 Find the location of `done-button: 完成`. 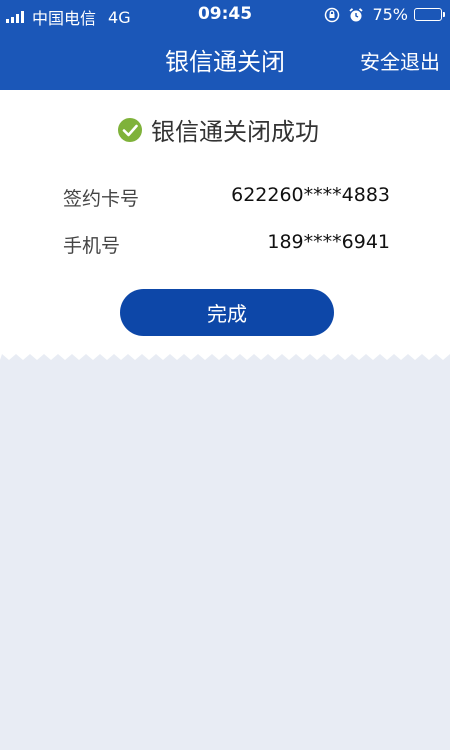

done-button: 完成 is located at coordinates (227, 312).